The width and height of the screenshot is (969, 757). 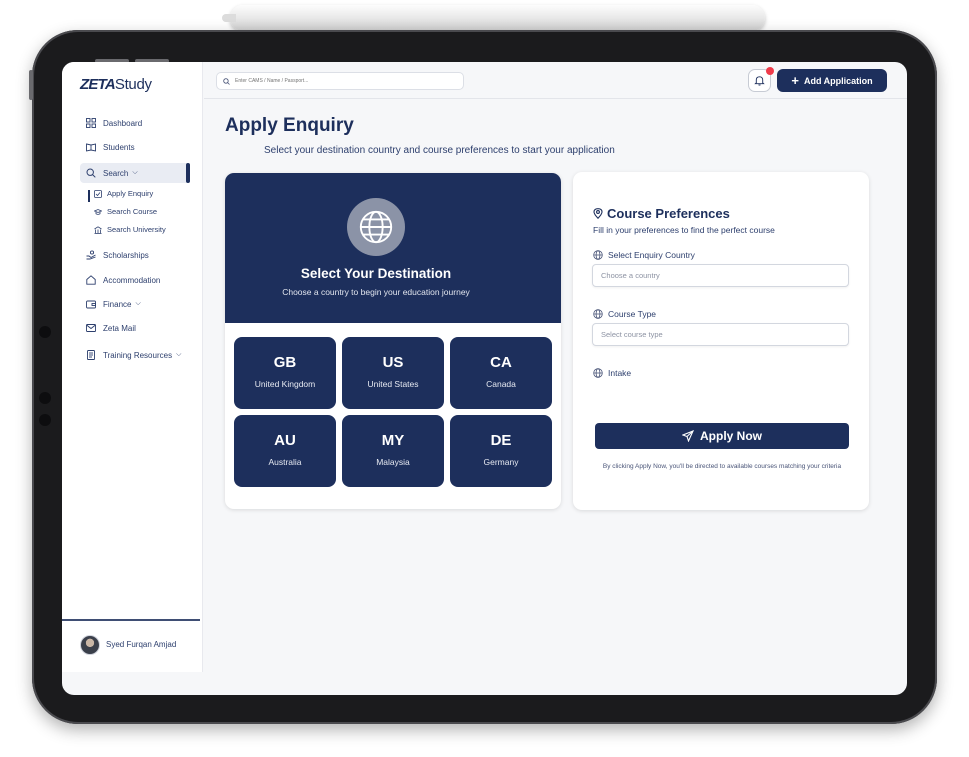 What do you see at coordinates (116, 173) in the screenshot?
I see `sidebar-item-label: Search` at bounding box center [116, 173].